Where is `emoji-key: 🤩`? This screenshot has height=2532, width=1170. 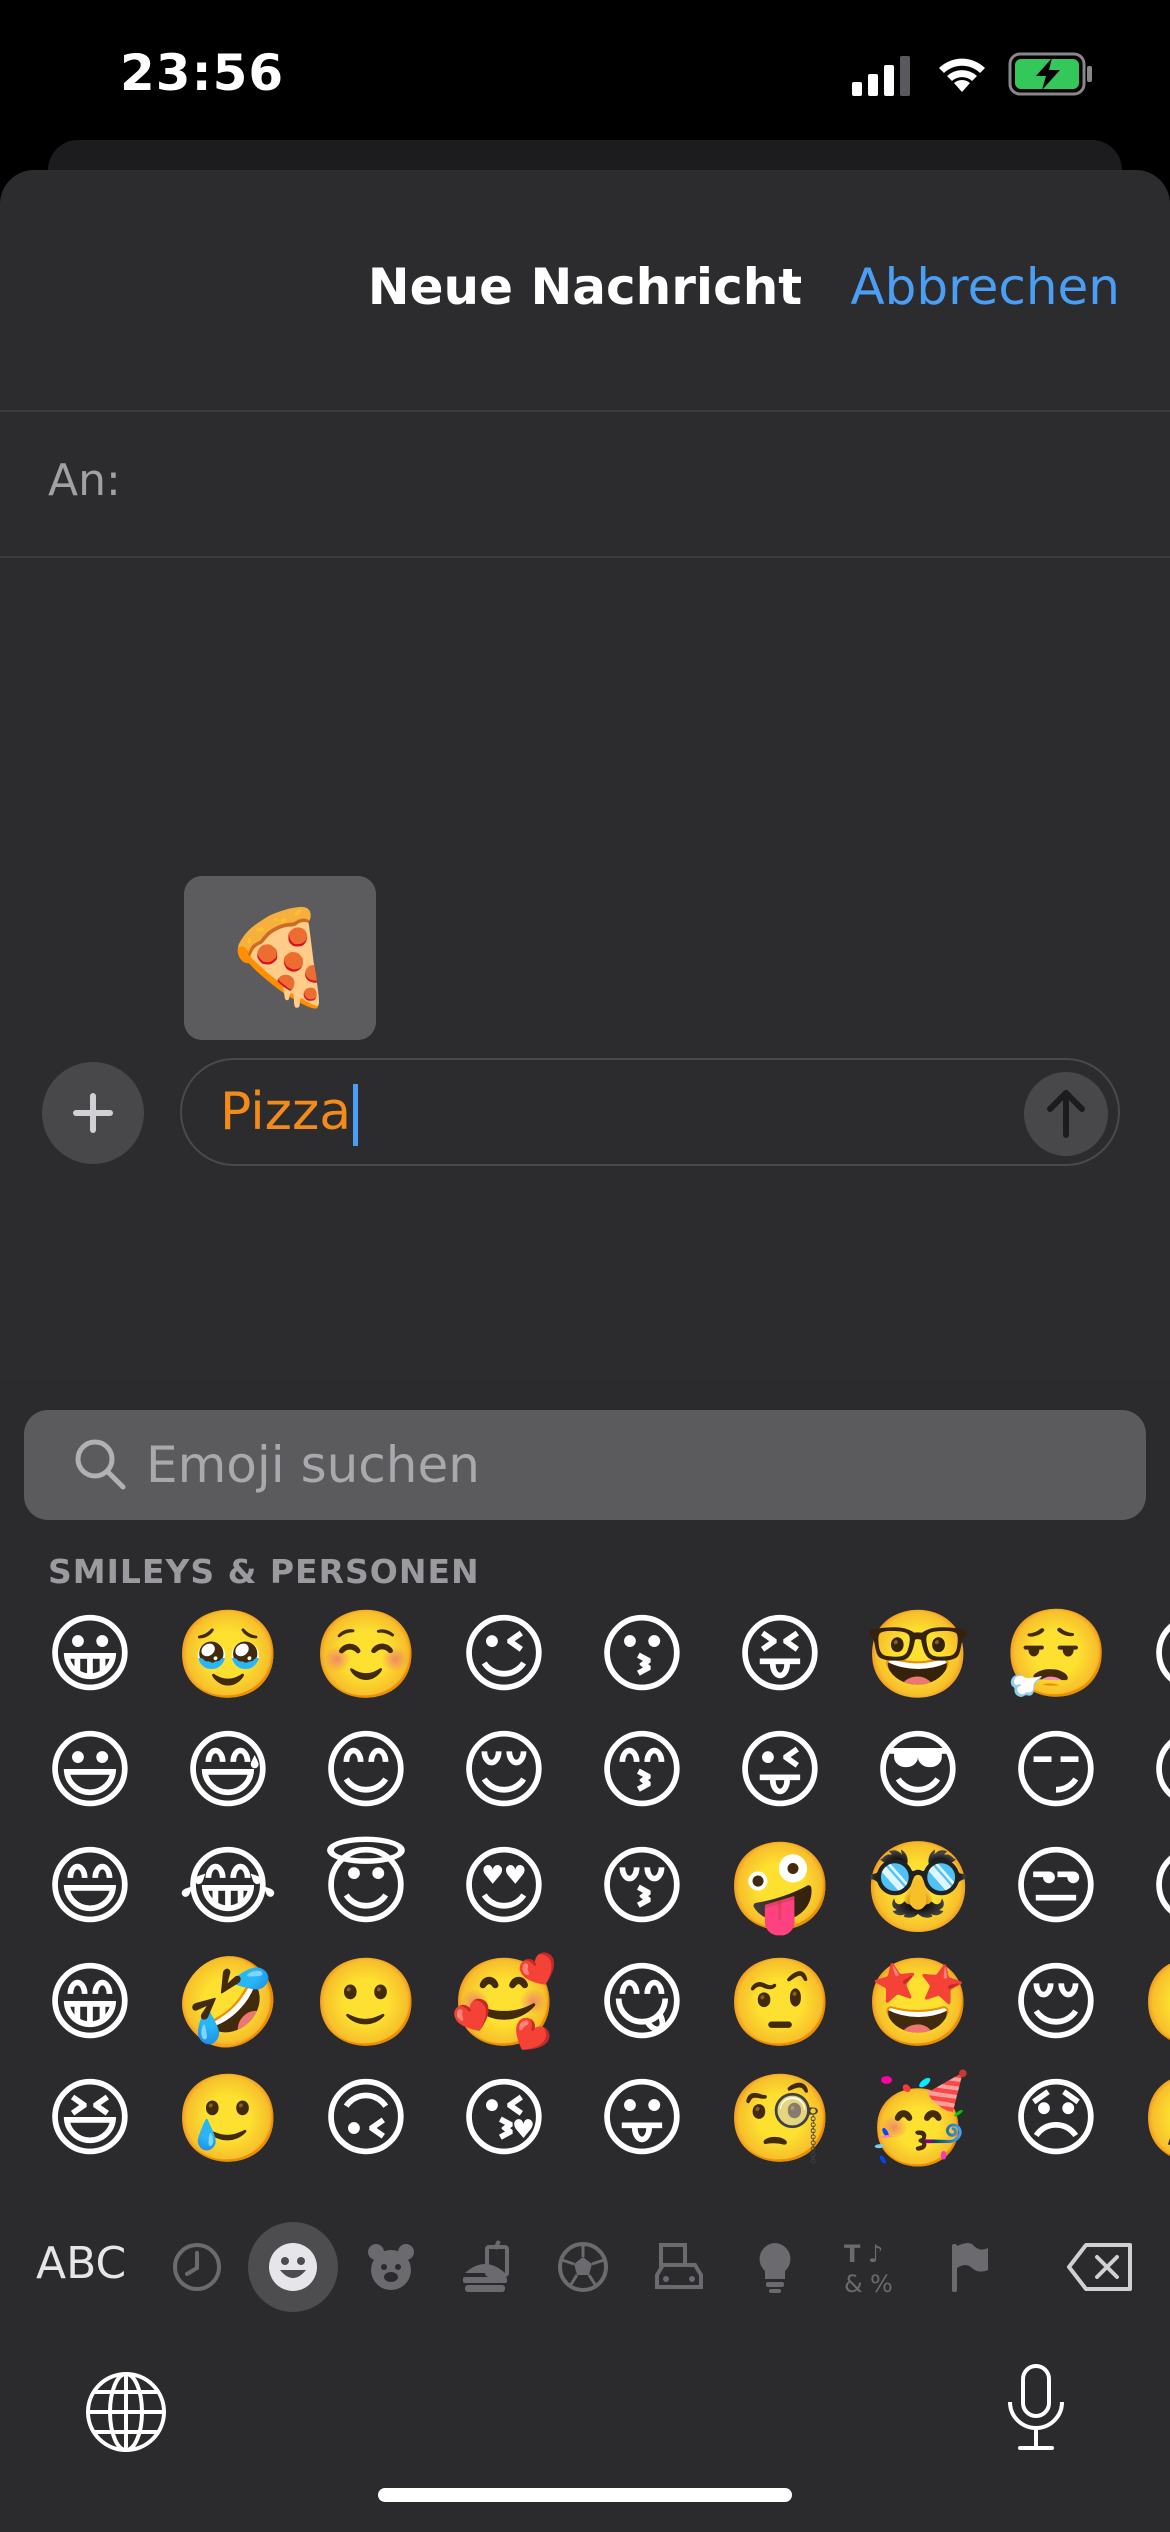 emoji-key: 🤩 is located at coordinates (918, 2003).